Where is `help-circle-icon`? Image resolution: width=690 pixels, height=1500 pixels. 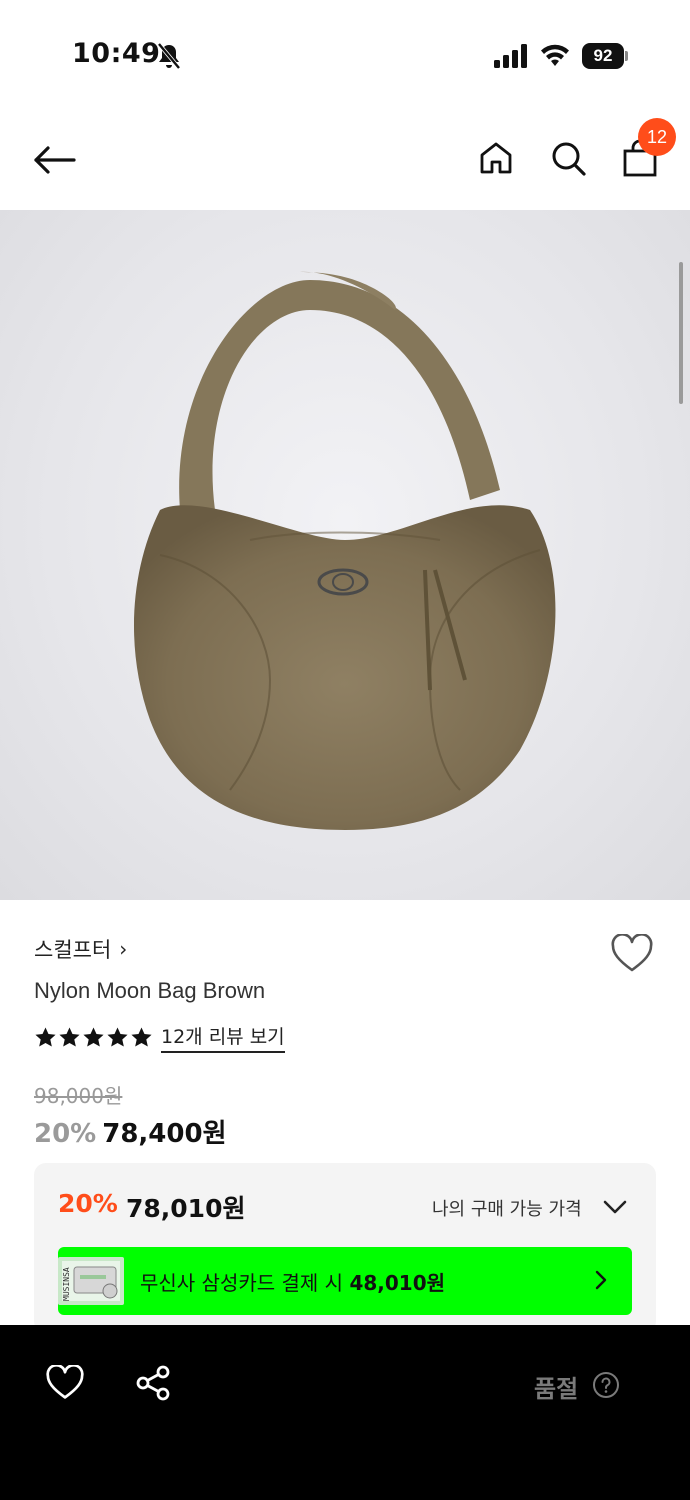 help-circle-icon is located at coordinates (606, 1385).